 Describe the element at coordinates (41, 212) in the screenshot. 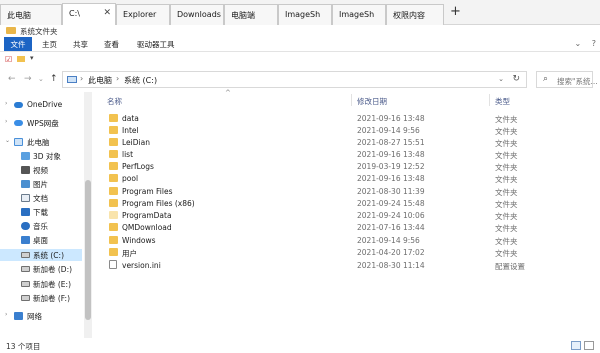

I see `nav-item-downloads: 下载` at that location.